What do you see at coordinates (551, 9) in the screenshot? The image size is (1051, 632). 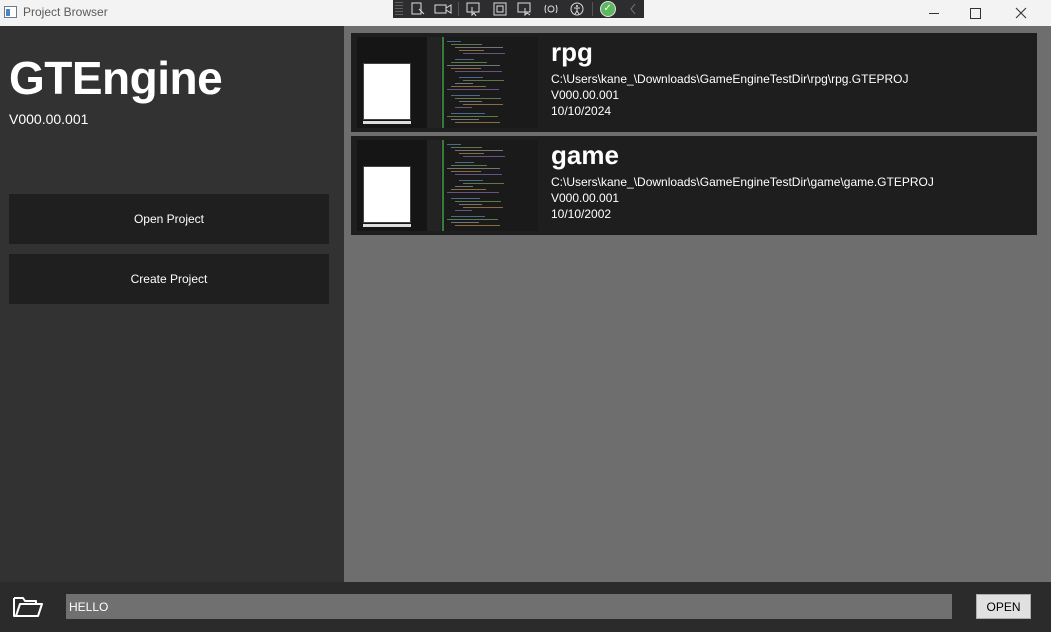 I see `hot-reload-icon` at bounding box center [551, 9].